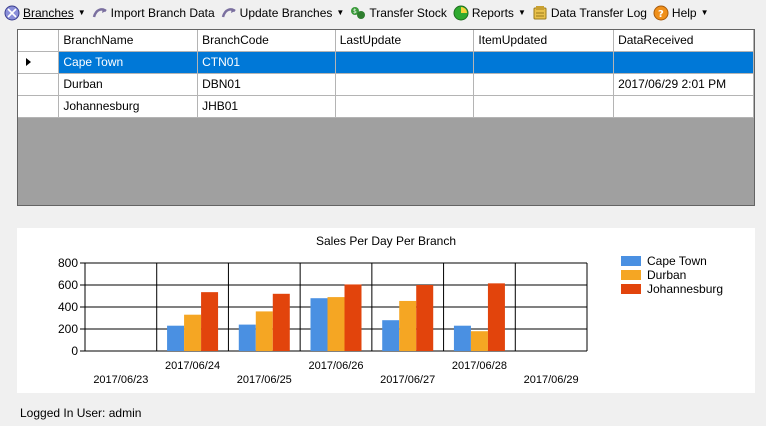 The height and width of the screenshot is (426, 766). What do you see at coordinates (266, 84) in the screenshot?
I see `table-cell: DBN01` at bounding box center [266, 84].